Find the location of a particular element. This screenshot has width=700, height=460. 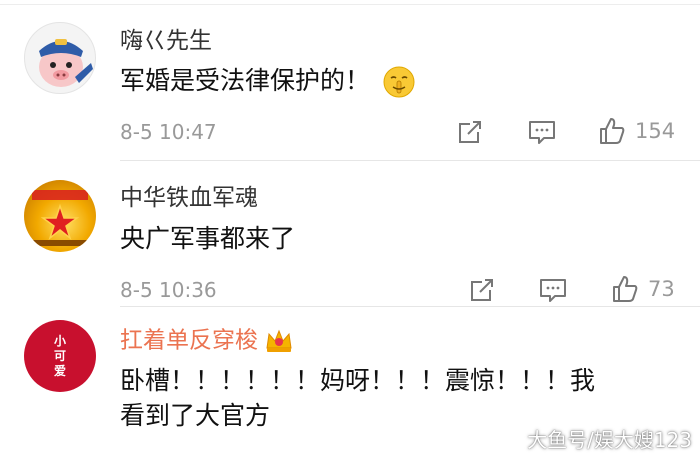

avatar-text: 小 可 爱 is located at coordinates (59, 355).